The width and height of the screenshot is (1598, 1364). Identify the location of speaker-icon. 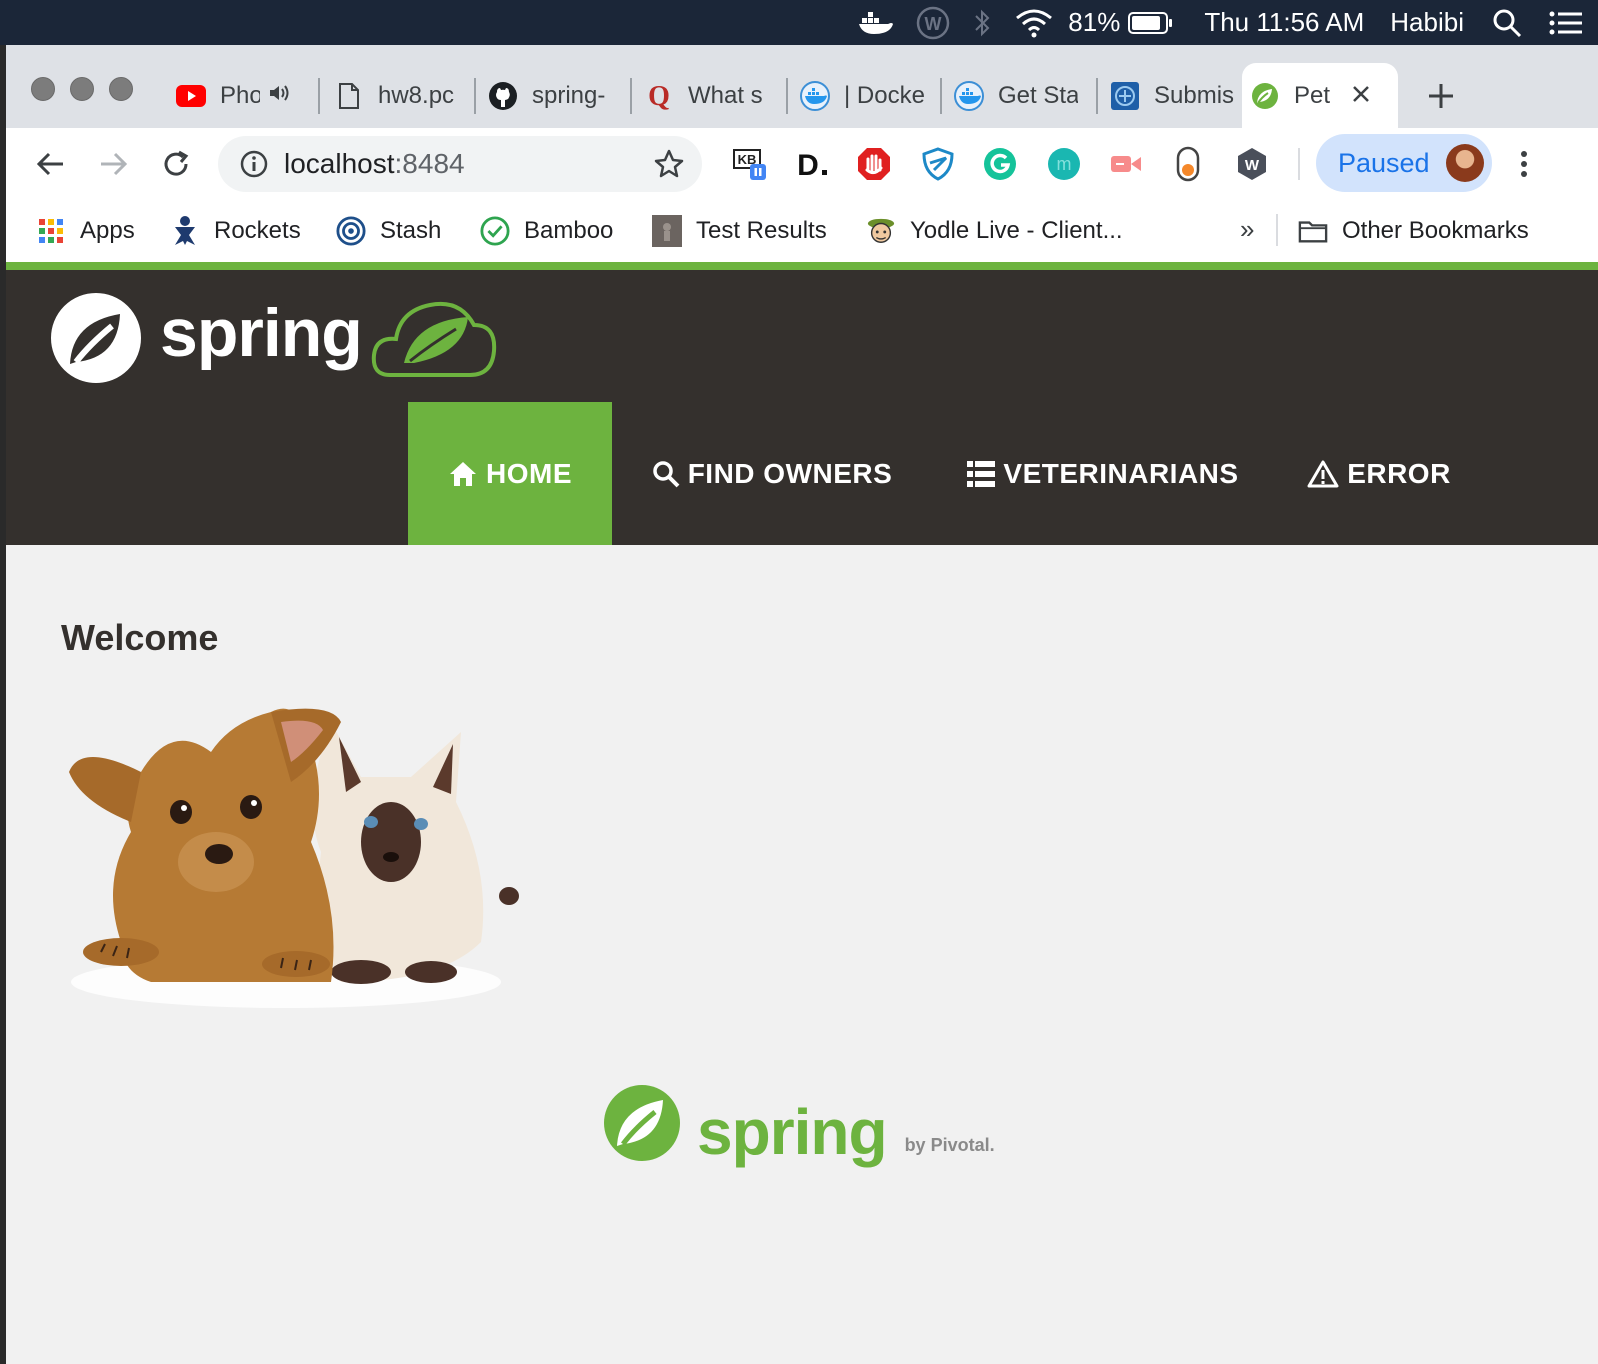
(279, 96).